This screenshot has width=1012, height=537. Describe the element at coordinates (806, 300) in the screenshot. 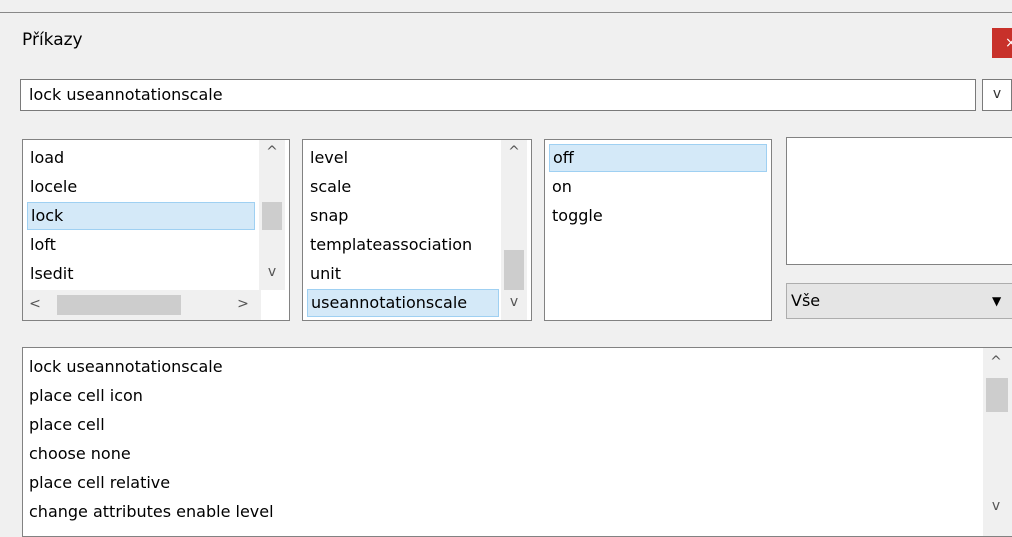

I see `filter-combo-value: Vše` at that location.